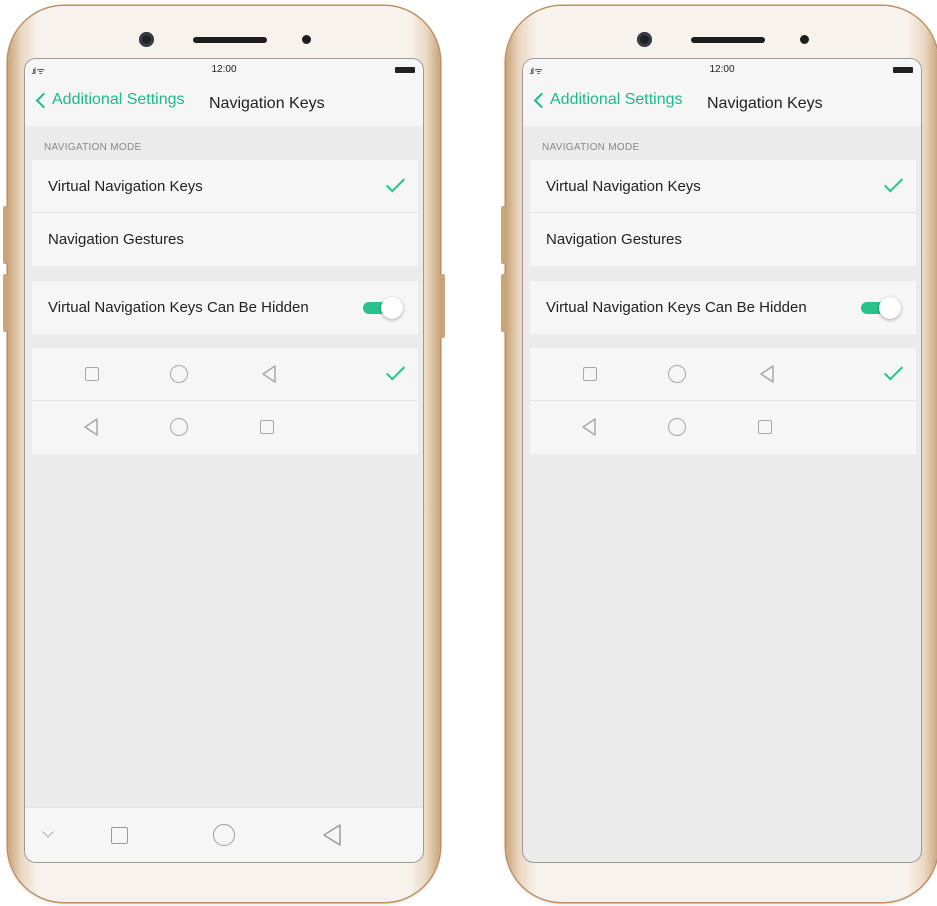 The image size is (937, 906). I want to click on system-navigation-bar, so click(224, 834).